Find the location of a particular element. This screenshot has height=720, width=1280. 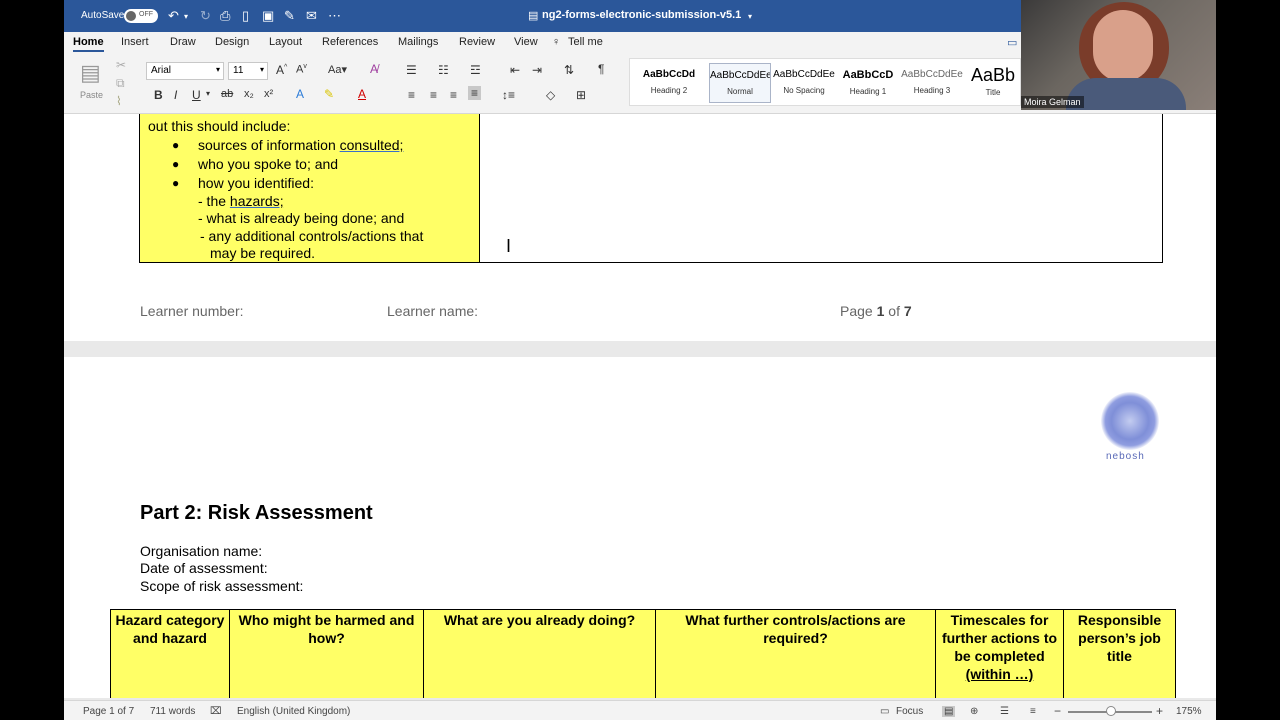

bullets-icon: ☰ is located at coordinates (411, 70).